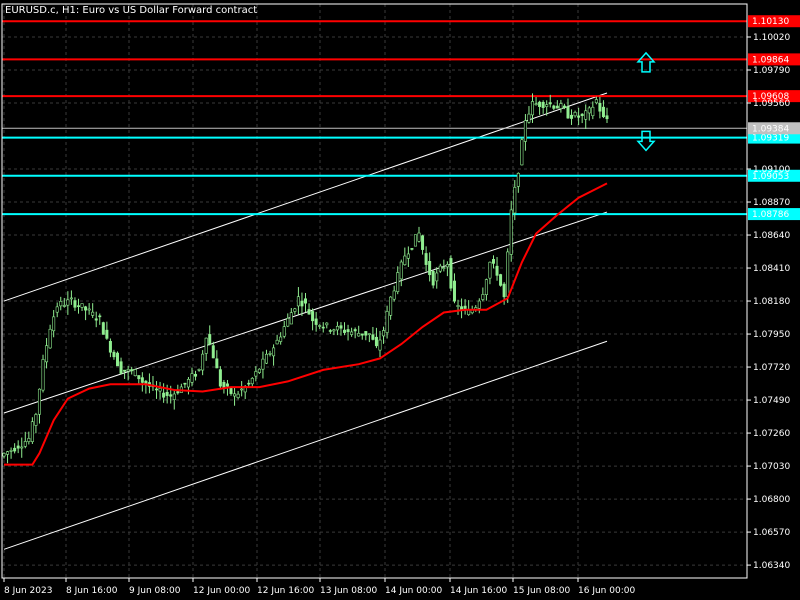 This screenshot has width=800, height=600. Describe the element at coordinates (285, 591) in the screenshot. I see `x-tick-label: 12 Jun 16:00` at that location.